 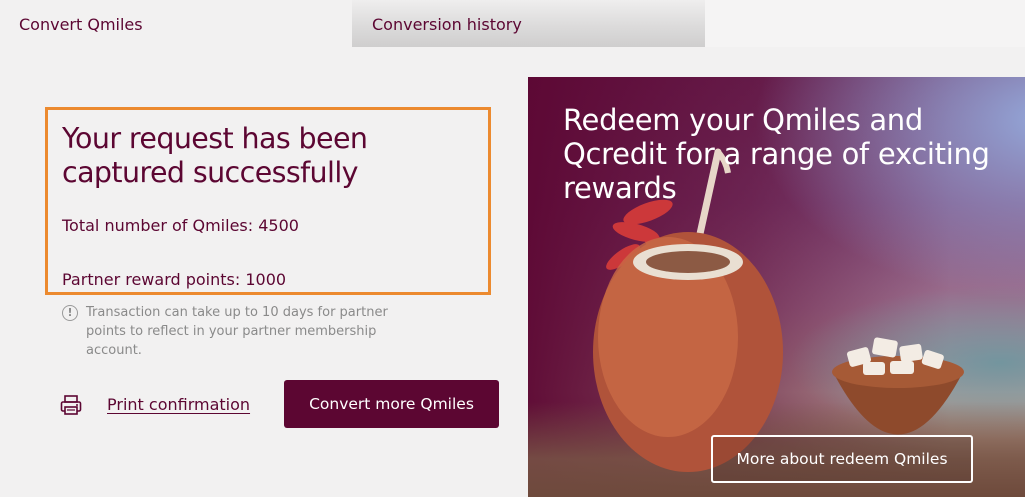 What do you see at coordinates (71, 405) in the screenshot?
I see `printer-icon` at bounding box center [71, 405].